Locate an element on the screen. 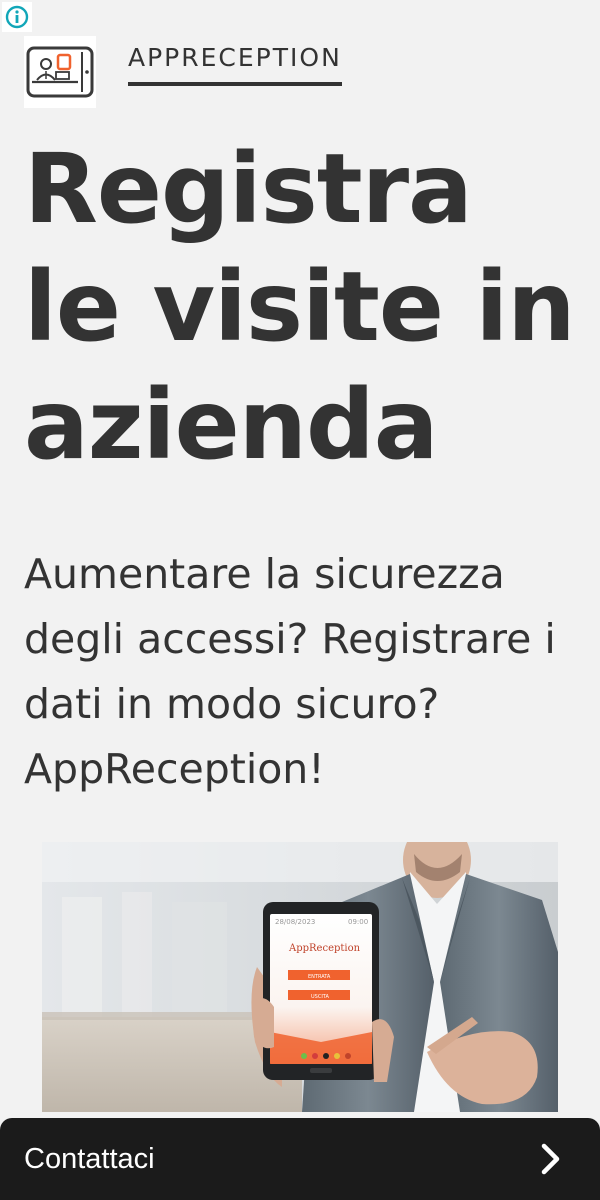  tablet-app-title: AppReception is located at coordinates (324, 948).